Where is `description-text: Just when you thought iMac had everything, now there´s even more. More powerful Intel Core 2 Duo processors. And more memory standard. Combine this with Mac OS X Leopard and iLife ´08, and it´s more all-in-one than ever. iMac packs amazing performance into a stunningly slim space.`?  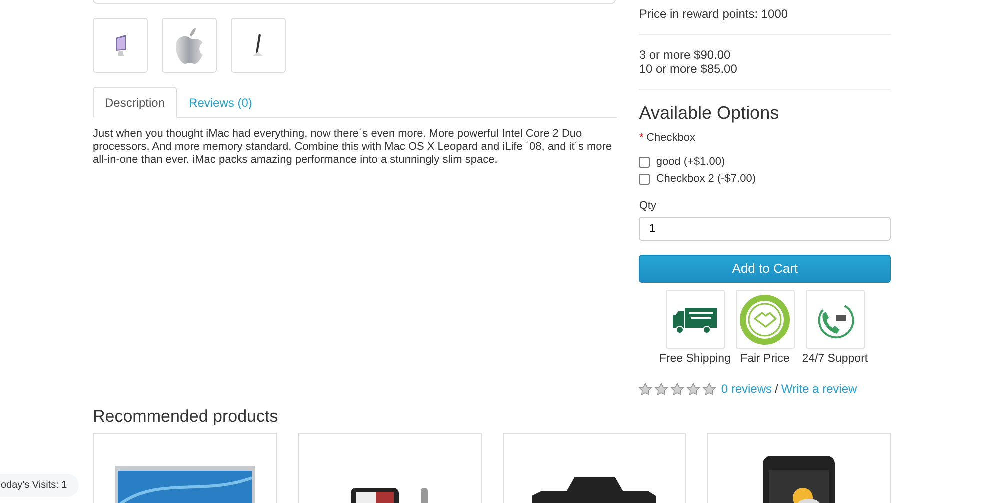
description-text: Just when you thought iMac had everything, now there´s even more. More powerful Intel Core 2 Duo processors. And more memory standard. Combine this with Mac OS X Leopard and iLife ´08, and it´s more all-in-one than ever. iMac packs amazing performance into a stunningly slim space. is located at coordinates (353, 147).